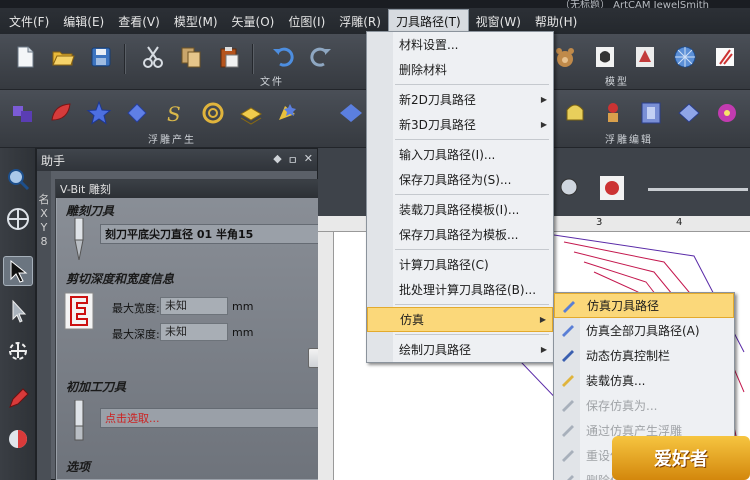  I want to click on rough-section-heading: 初加工刀具, so click(96, 387).